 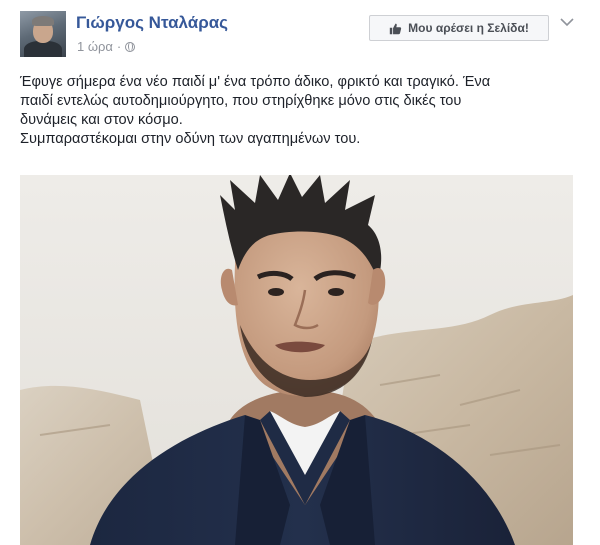 What do you see at coordinates (395, 28) in the screenshot?
I see `thumbs-up-icon` at bounding box center [395, 28].